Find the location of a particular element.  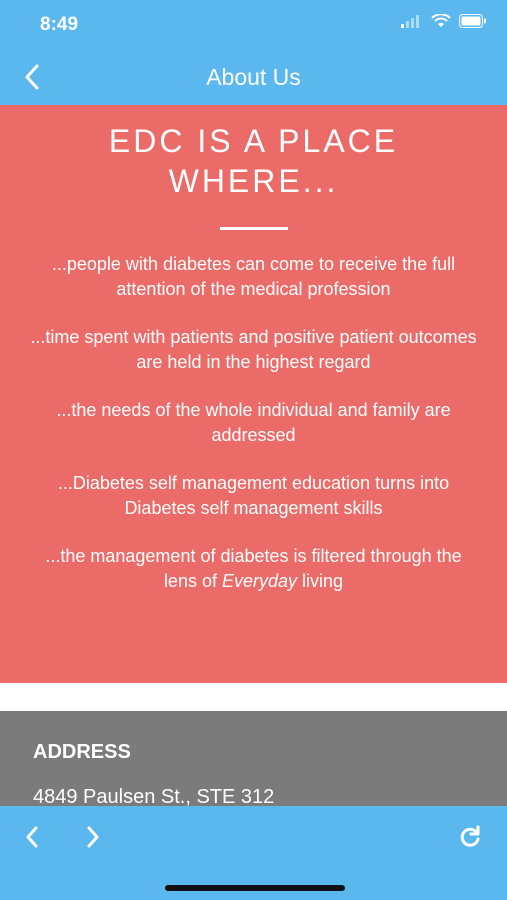

top-app-bar: 8:49 About Us is located at coordinates (253, 52).